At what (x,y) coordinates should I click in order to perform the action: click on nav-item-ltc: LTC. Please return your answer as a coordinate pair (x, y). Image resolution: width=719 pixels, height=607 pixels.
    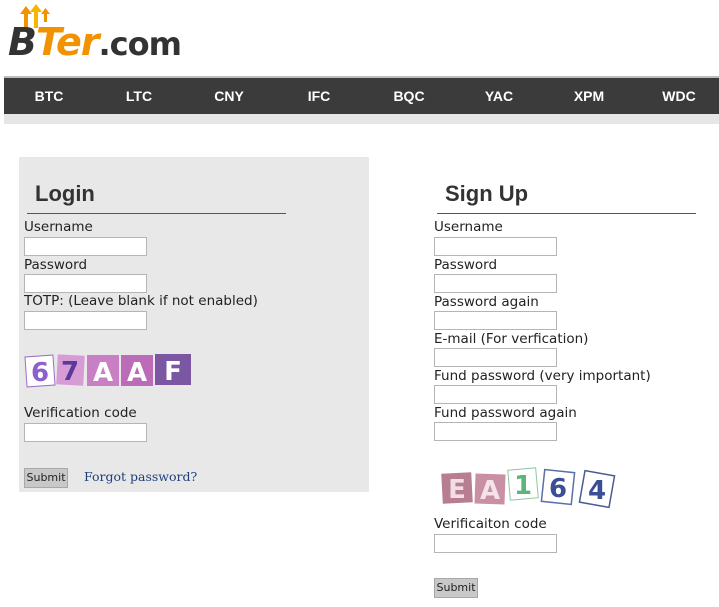
    Looking at the image, I should click on (139, 96).